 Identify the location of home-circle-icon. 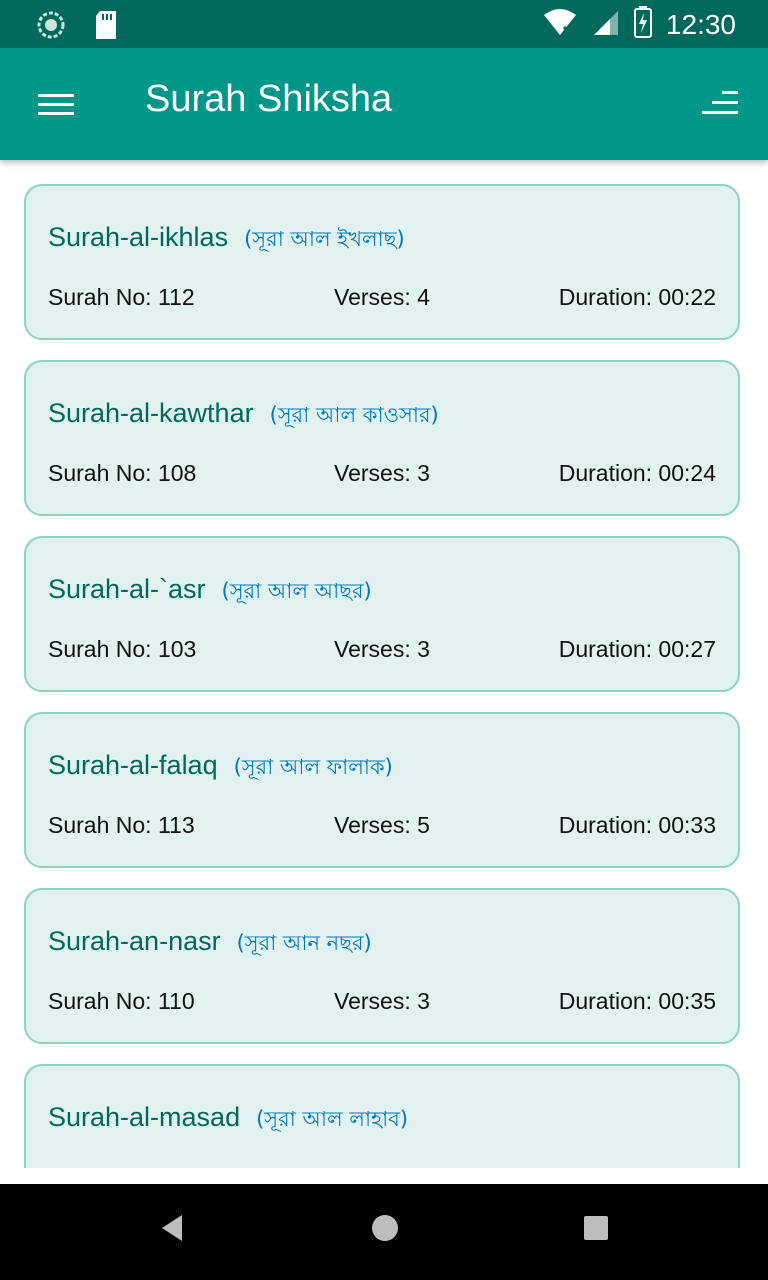
(385, 1230).